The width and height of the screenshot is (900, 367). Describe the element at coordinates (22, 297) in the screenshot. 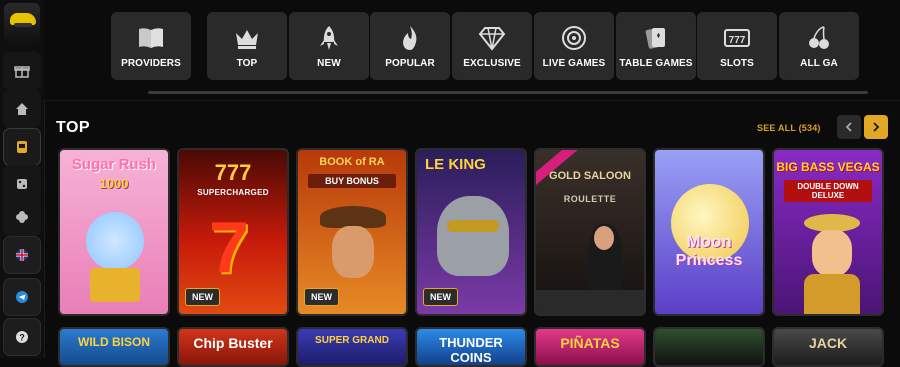

I see `telegram-button` at that location.